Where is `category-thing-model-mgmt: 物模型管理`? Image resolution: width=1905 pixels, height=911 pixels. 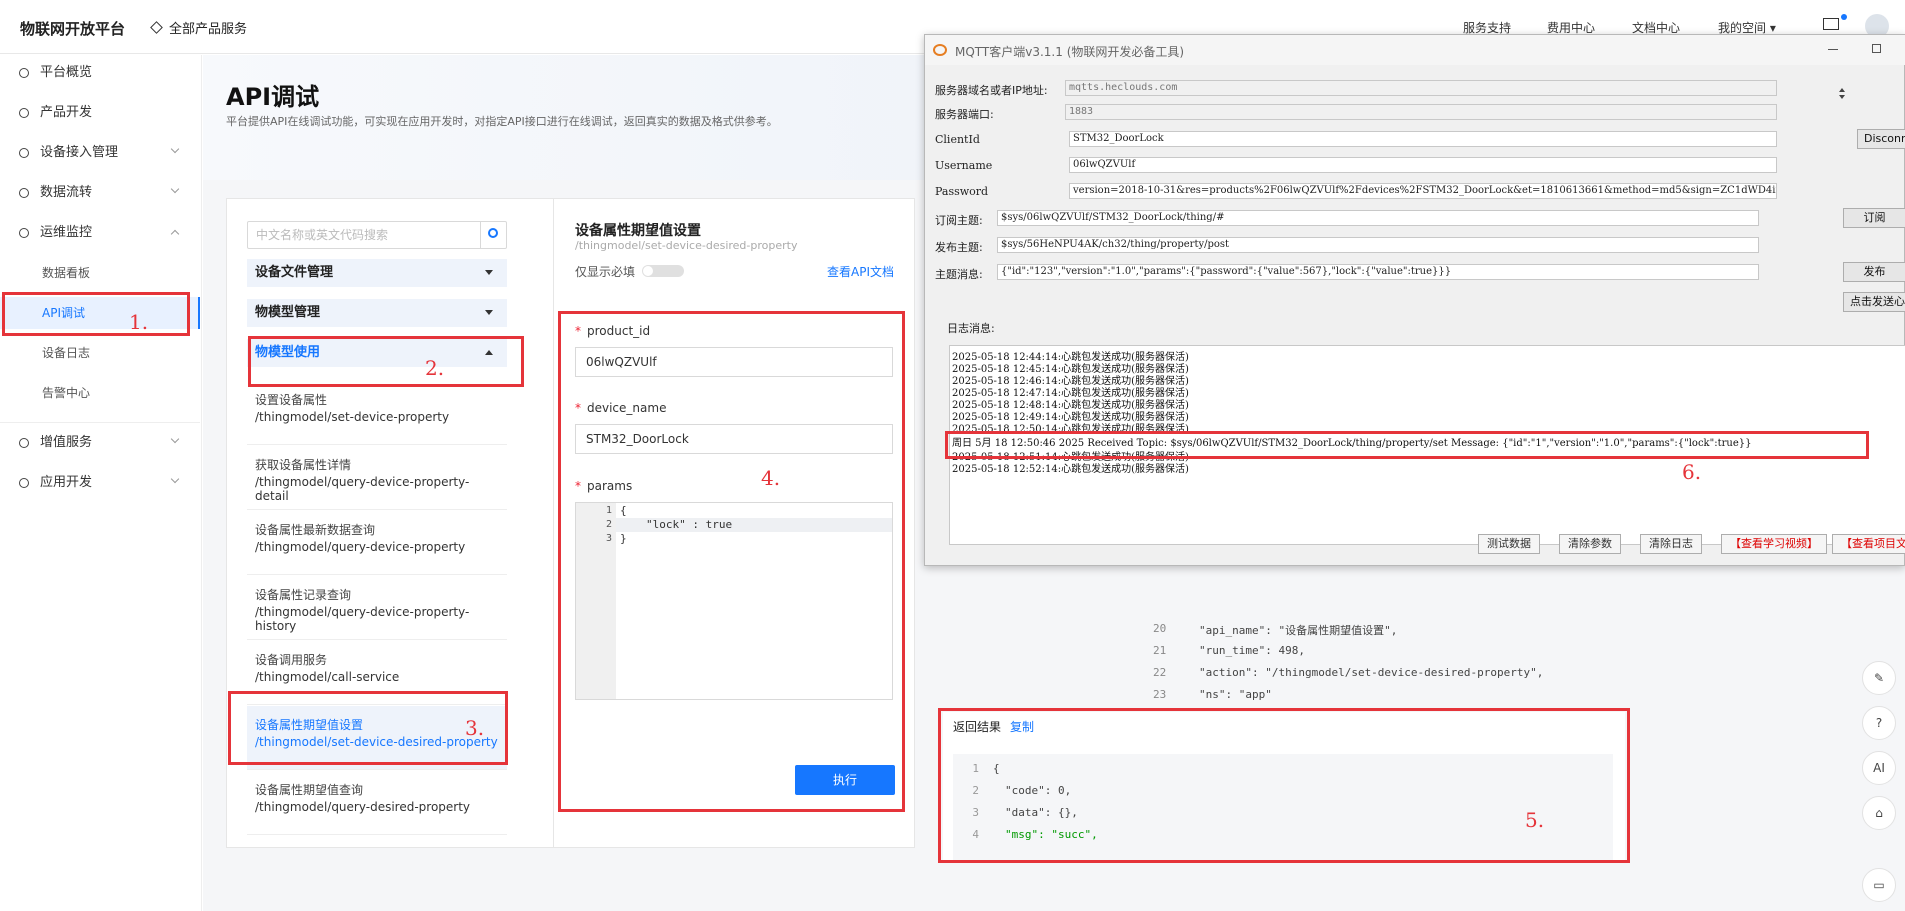
category-thing-model-mgmt: 物模型管理 is located at coordinates (377, 313).